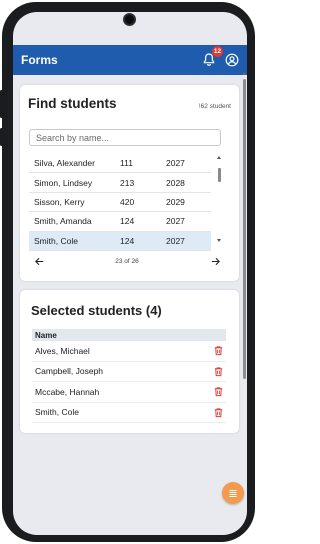 This screenshot has width=320, height=544. Describe the element at coordinates (39, 60) in the screenshot. I see `app-title: Forms` at that location.